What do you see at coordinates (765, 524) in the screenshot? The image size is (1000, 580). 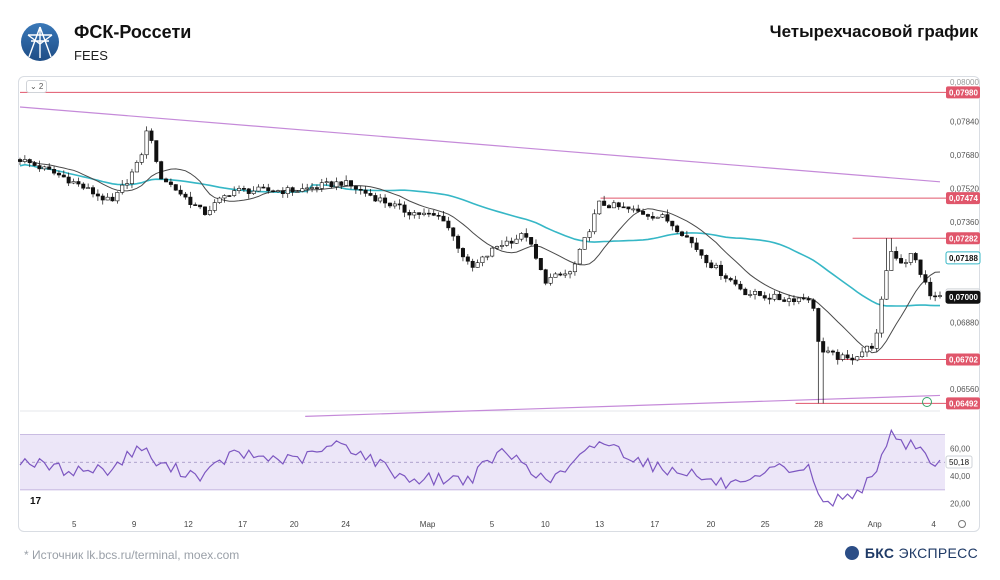 I see `x-tick-label: 25` at bounding box center [765, 524].